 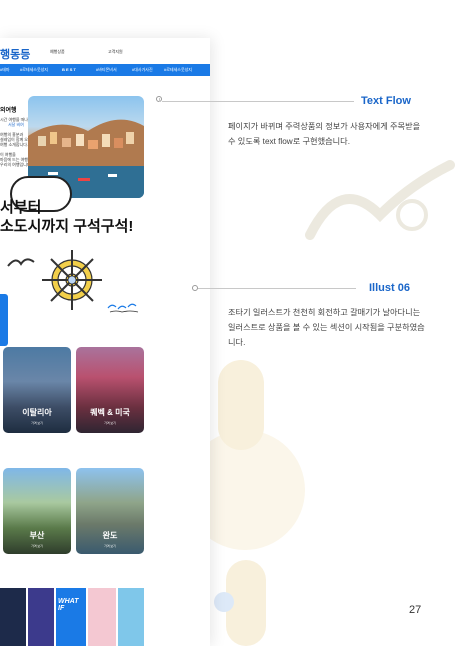 What do you see at coordinates (110, 511) in the screenshot?
I see `product-card-wando: 완도 가격 보기` at bounding box center [110, 511].